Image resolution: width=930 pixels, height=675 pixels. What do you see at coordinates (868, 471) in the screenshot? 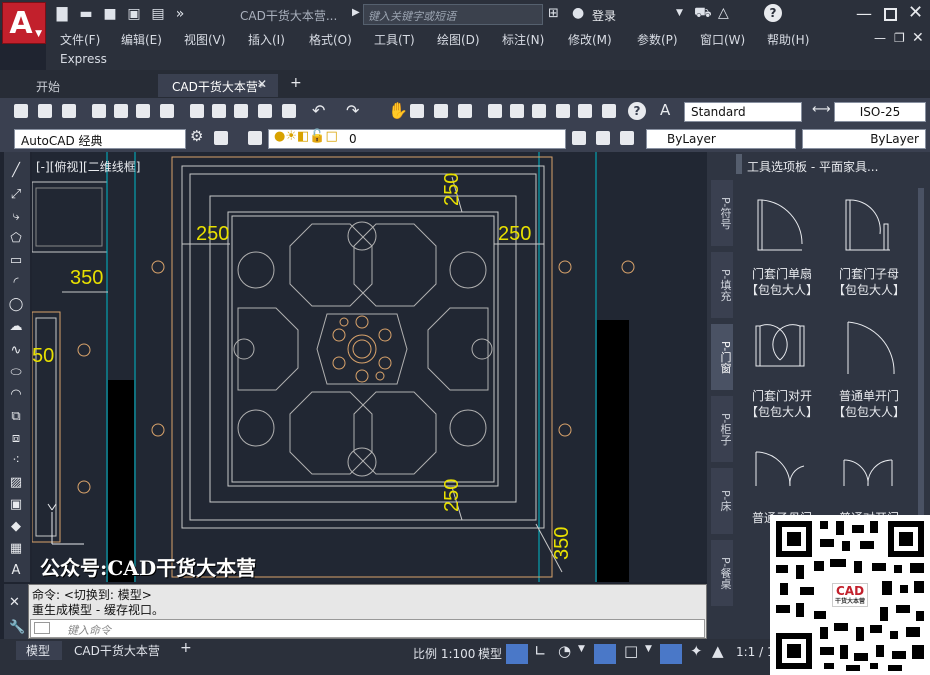
I see `door-plain-double-icon` at bounding box center [868, 471].